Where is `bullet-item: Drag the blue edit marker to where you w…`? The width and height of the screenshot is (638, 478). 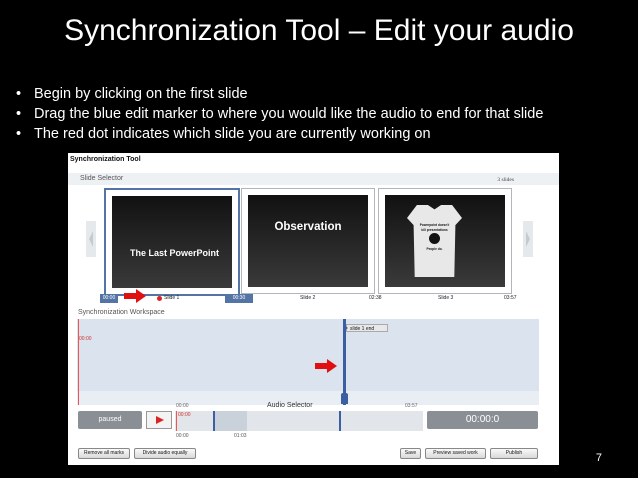
bullet-item: Drag the blue edit marker to where you w… is located at coordinates (278, 114).